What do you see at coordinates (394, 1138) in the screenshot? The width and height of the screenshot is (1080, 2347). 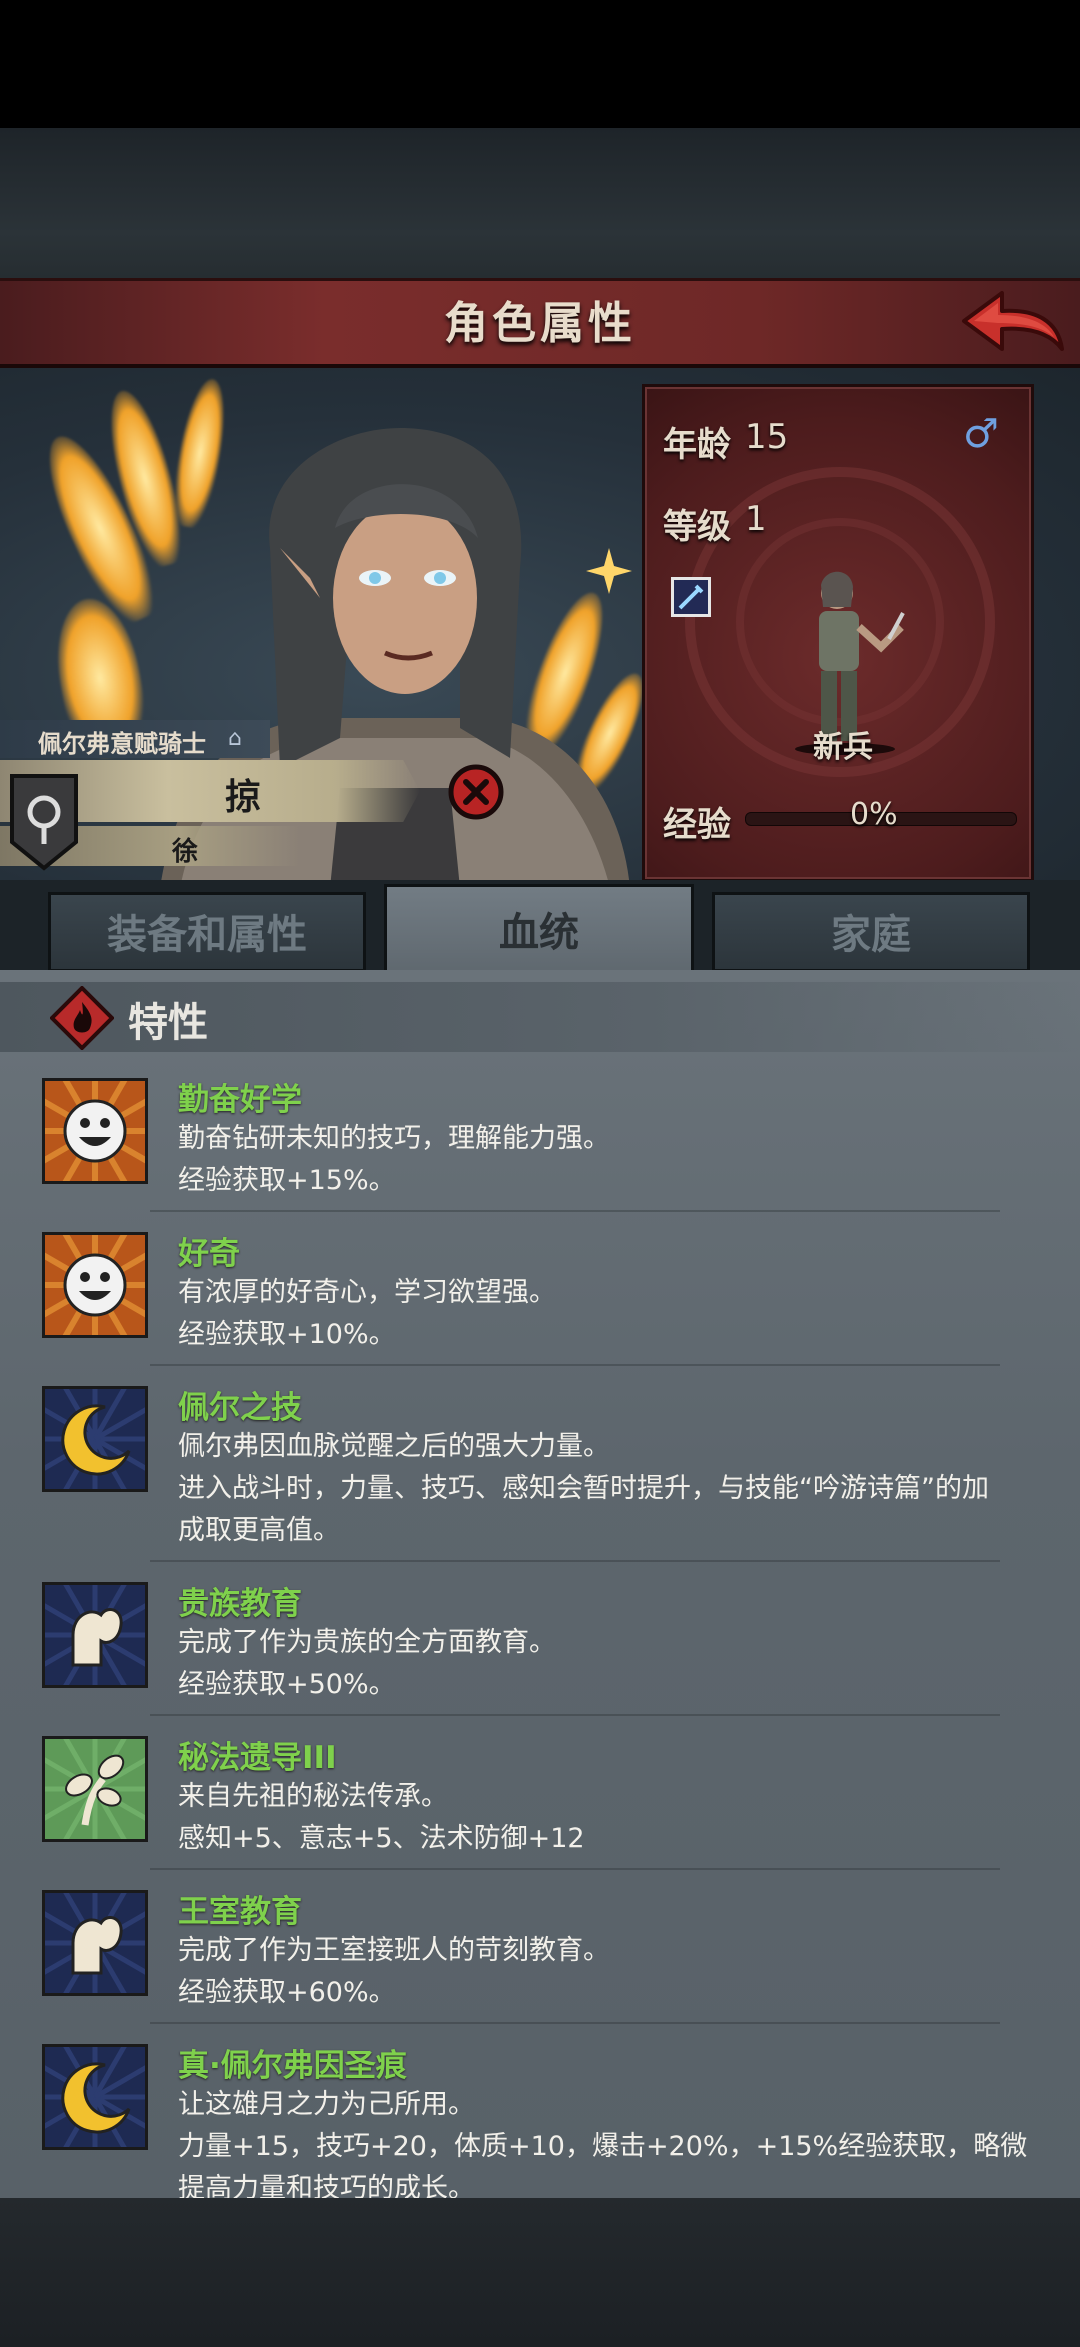 I see `trait-description-line: 勤奋钻研未知的技巧，理解能力强。` at bounding box center [394, 1138].